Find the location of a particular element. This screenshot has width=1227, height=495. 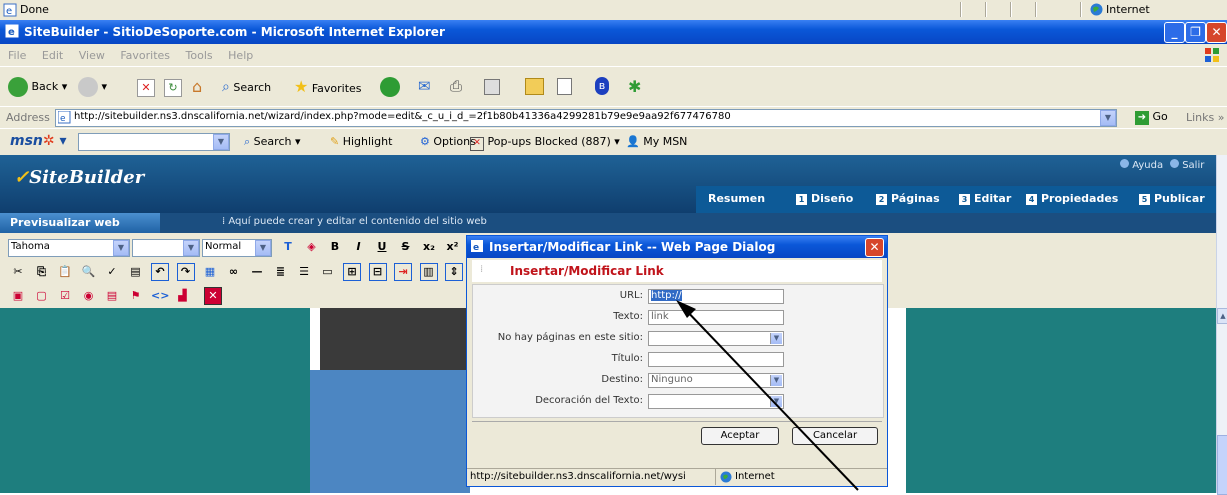

annotation-arrow-icon is located at coordinates (767, 395).